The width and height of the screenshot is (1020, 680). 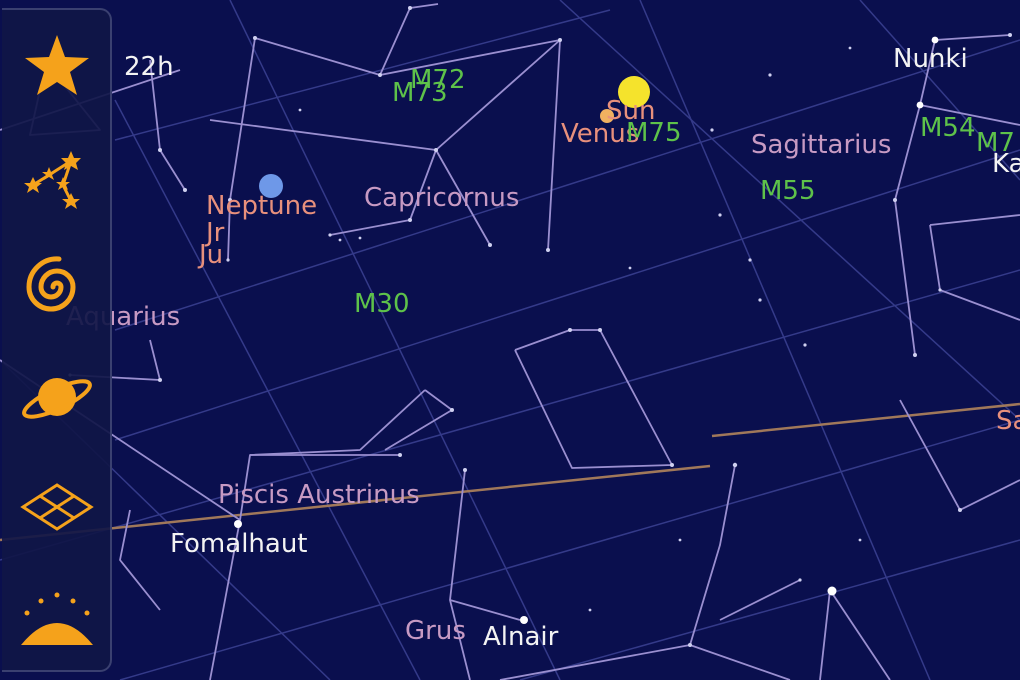 What do you see at coordinates (149, 67) in the screenshot?
I see `ra-grid-label: 22h` at bounding box center [149, 67].